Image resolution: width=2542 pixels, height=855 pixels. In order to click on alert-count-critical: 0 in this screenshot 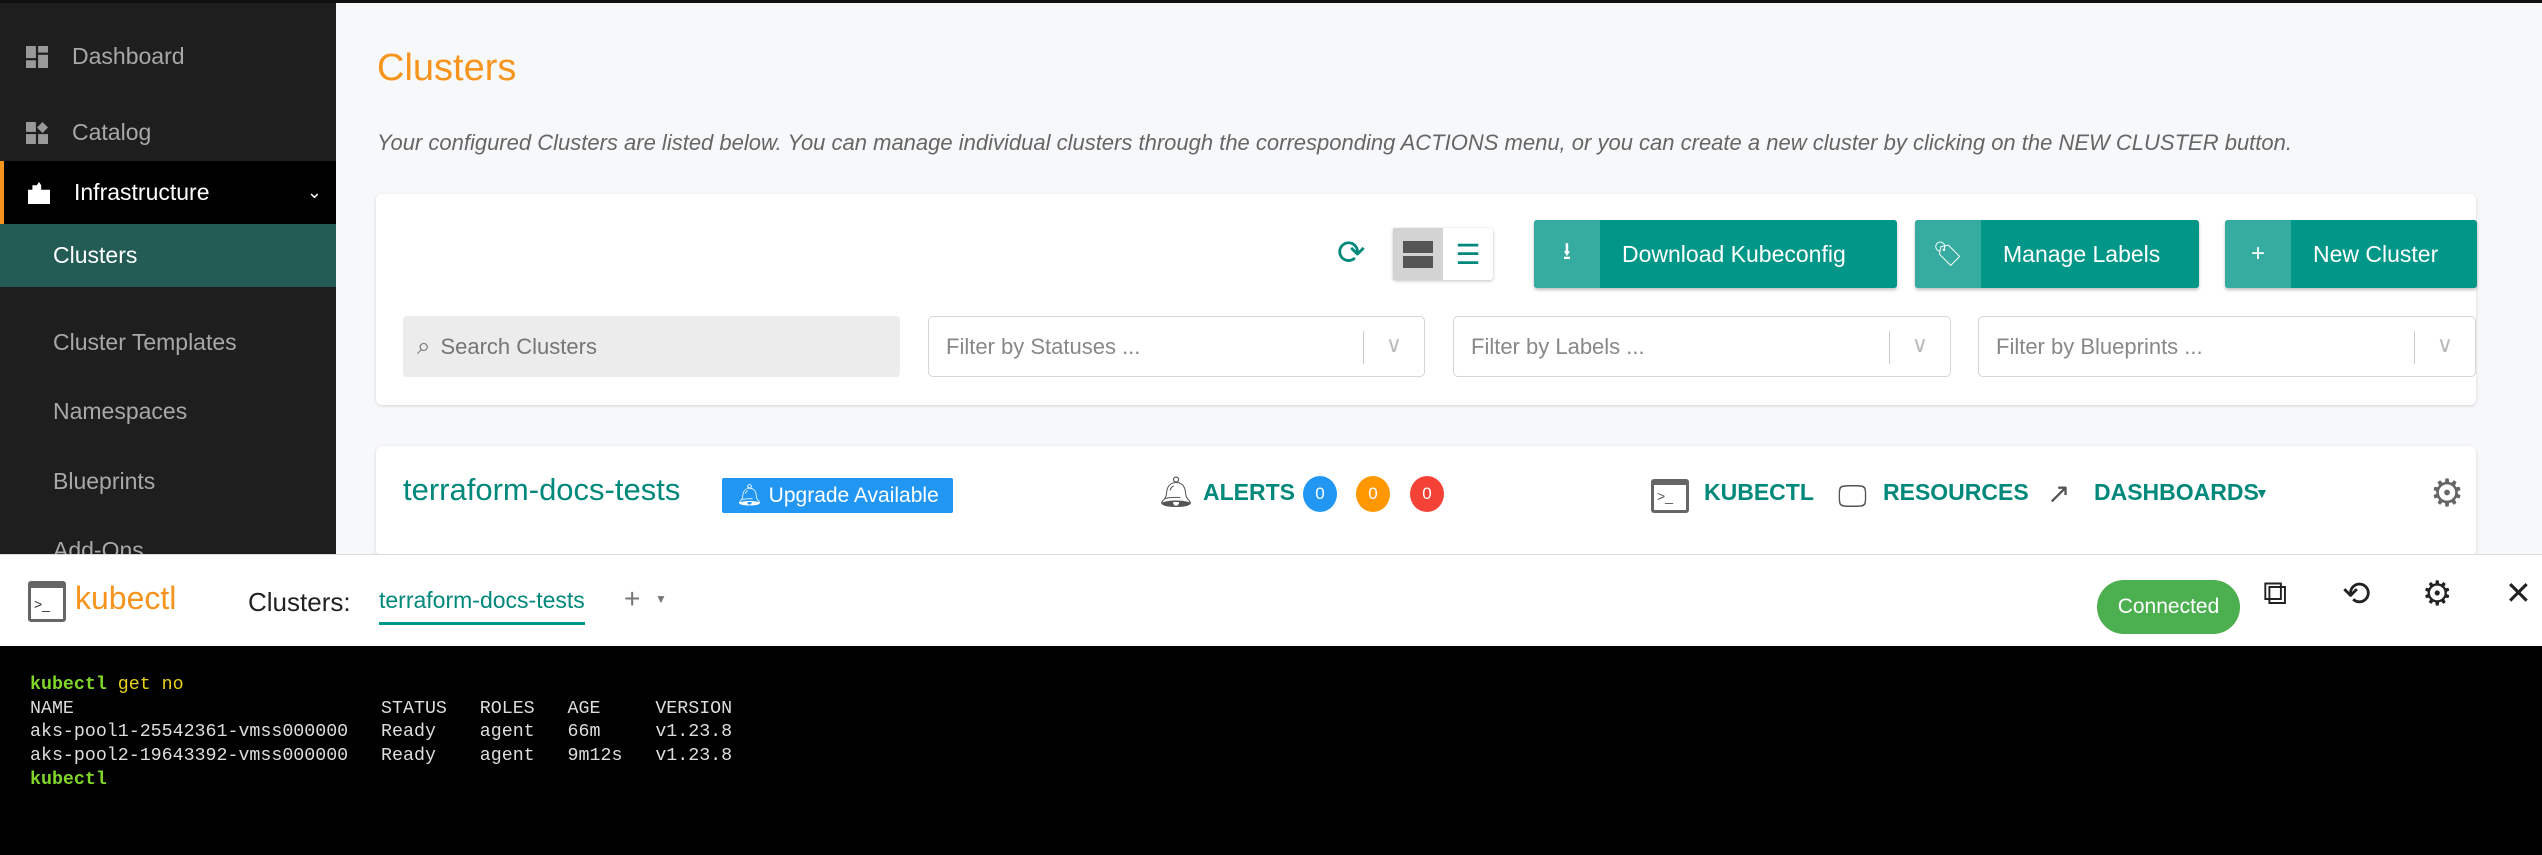, I will do `click(1427, 494)`.